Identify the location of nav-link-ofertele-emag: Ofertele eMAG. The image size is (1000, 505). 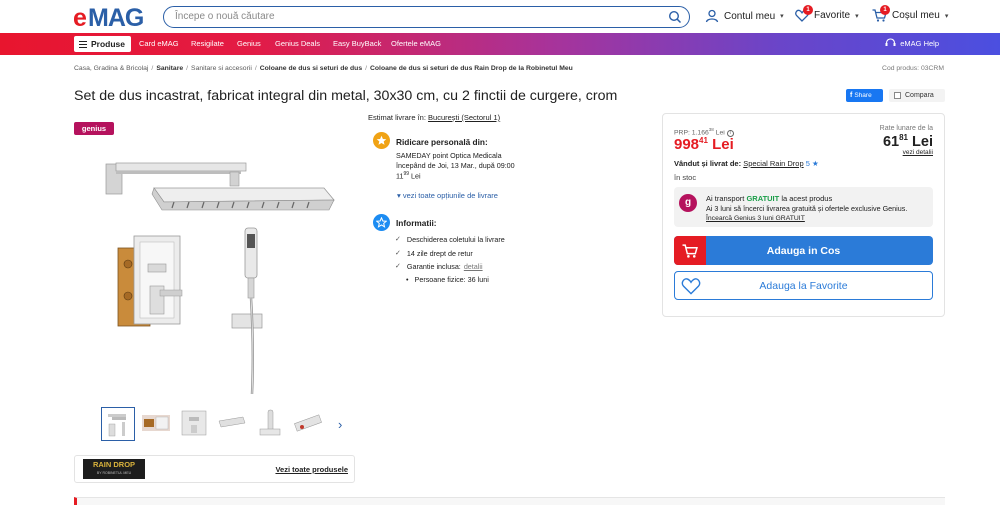
(416, 43).